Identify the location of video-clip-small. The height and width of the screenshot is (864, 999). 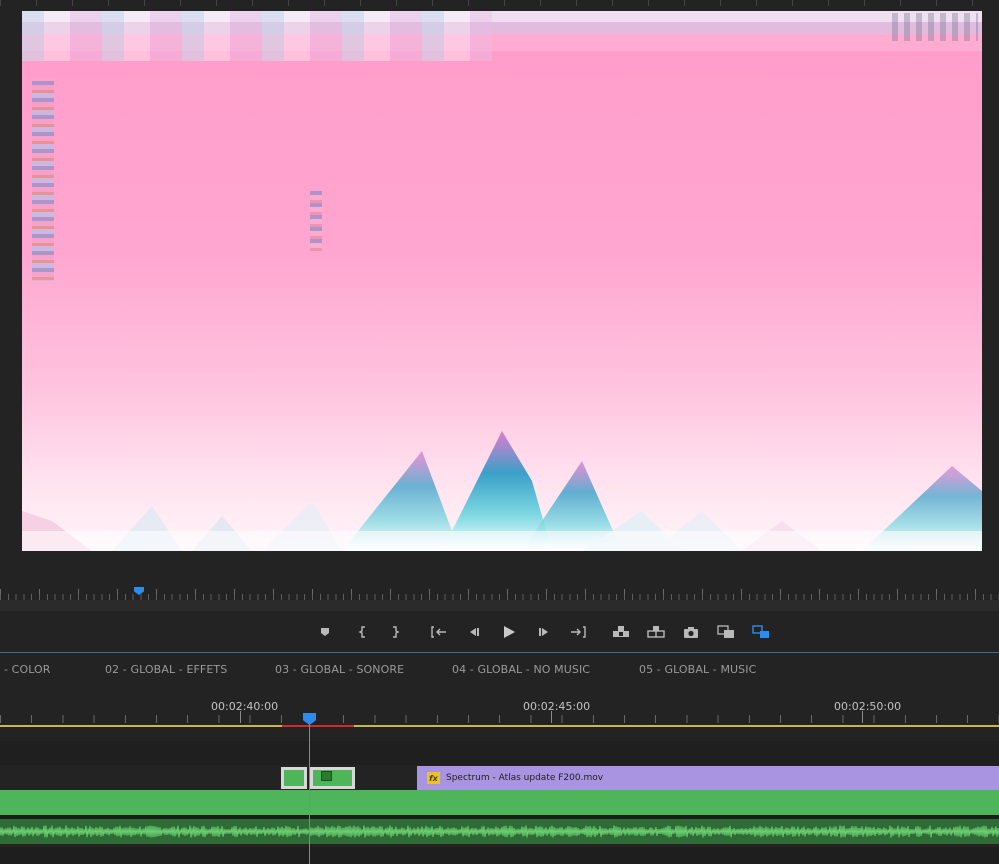
(294, 778).